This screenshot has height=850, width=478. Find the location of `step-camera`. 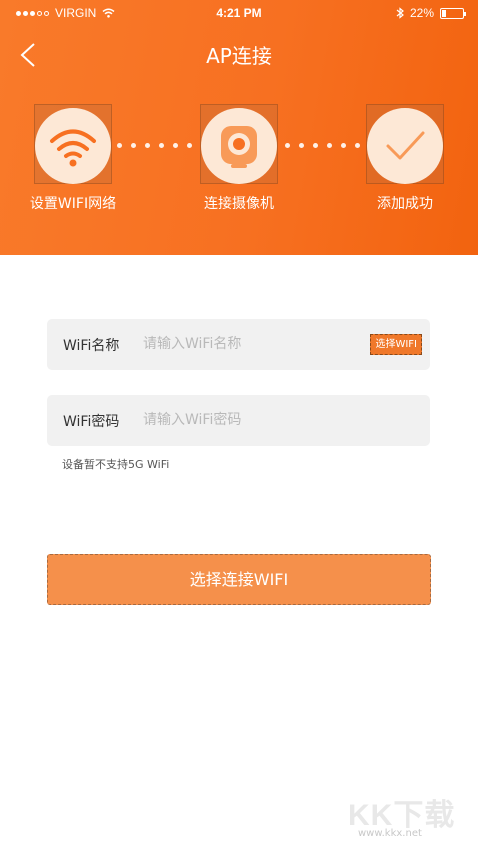

step-camera is located at coordinates (239, 146).